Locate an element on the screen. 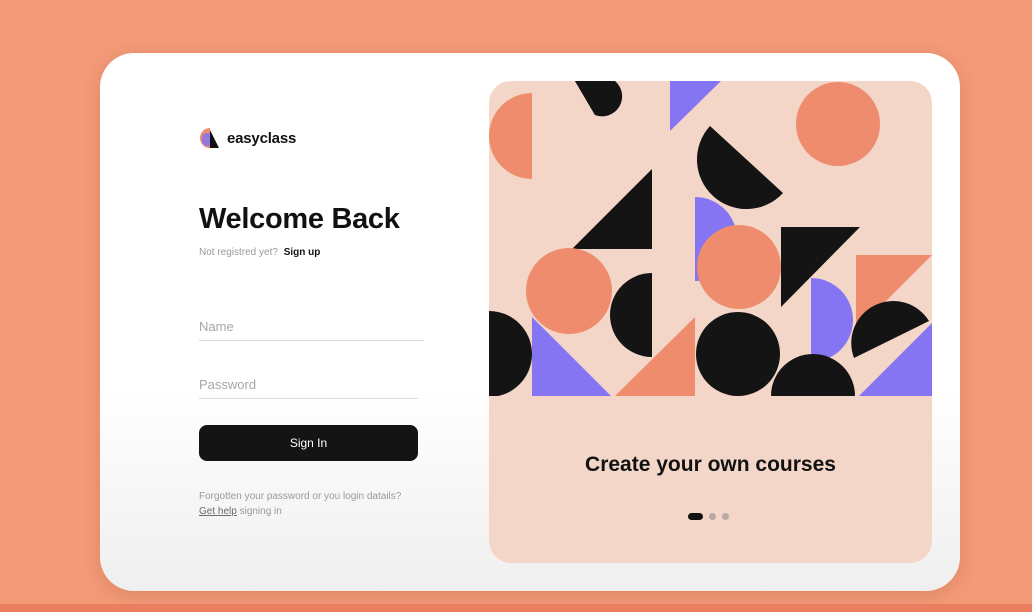  signup-link: Sign up is located at coordinates (302, 252).